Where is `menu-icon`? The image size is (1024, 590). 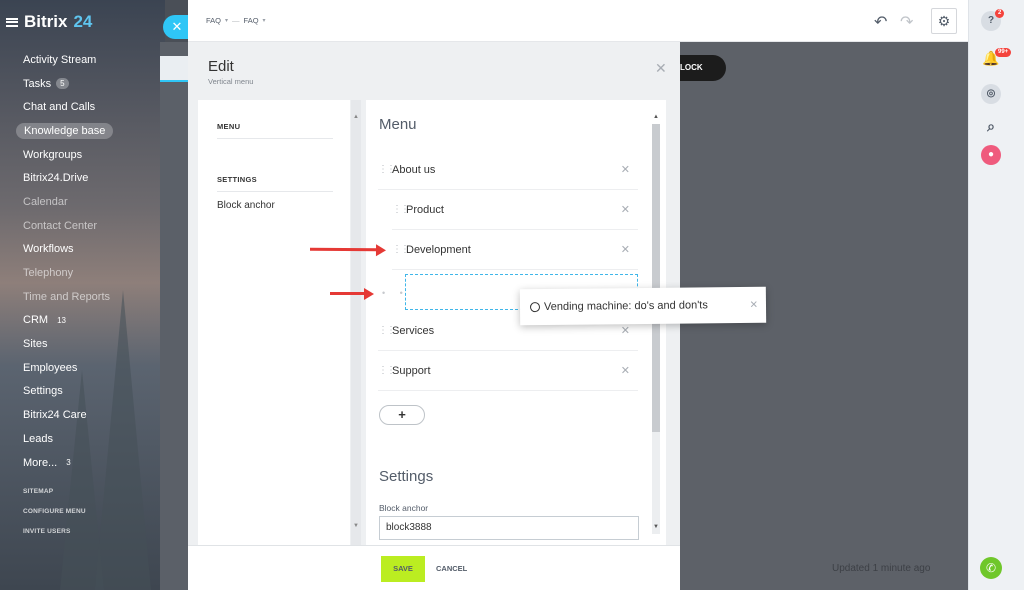
menu-icon is located at coordinates (12, 22).